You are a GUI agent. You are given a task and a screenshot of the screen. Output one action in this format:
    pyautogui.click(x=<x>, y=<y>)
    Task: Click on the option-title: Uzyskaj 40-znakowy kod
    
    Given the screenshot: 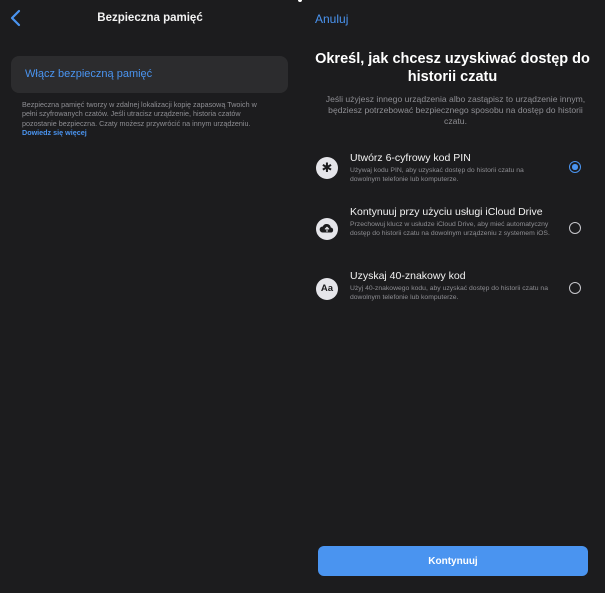 What is the action you would take?
    pyautogui.click(x=408, y=276)
    